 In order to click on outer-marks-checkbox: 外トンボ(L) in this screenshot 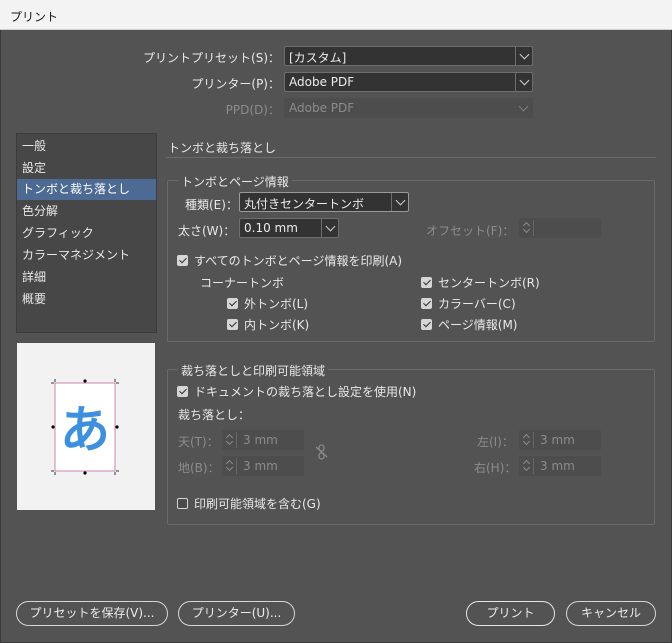, I will do `click(267, 303)`.